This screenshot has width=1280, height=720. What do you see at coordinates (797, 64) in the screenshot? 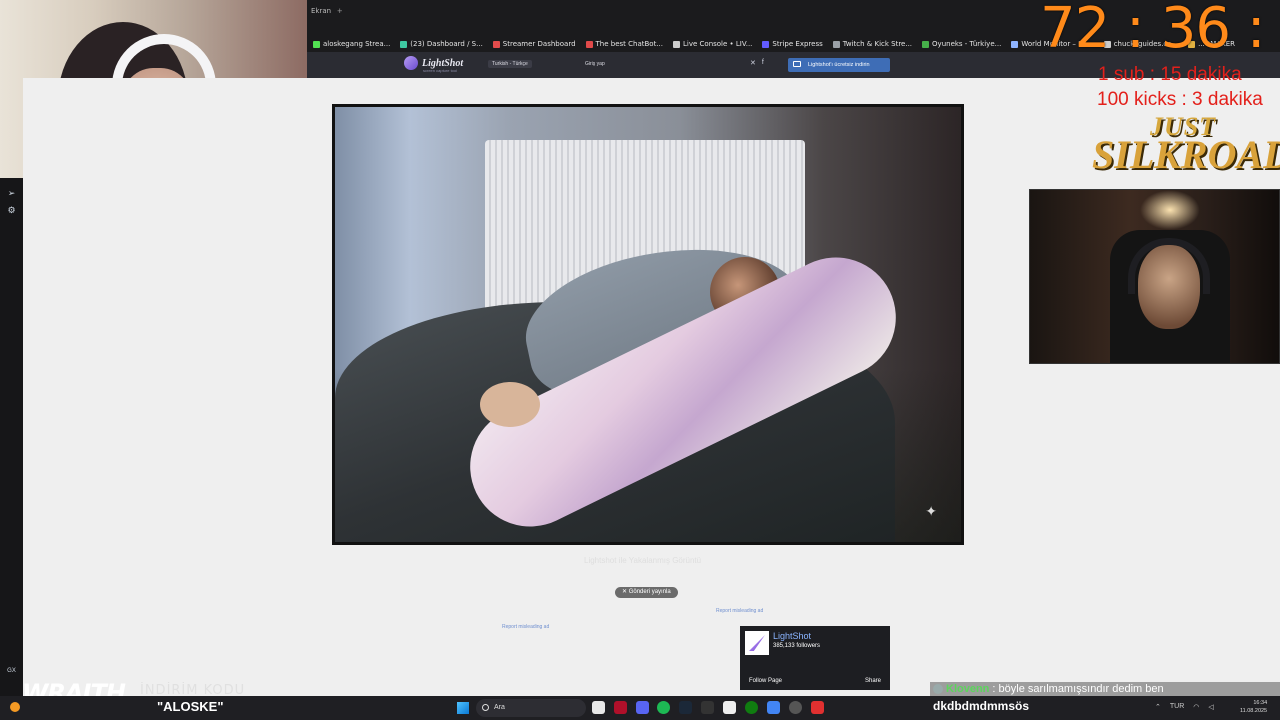
I see `monitor-icon` at bounding box center [797, 64].